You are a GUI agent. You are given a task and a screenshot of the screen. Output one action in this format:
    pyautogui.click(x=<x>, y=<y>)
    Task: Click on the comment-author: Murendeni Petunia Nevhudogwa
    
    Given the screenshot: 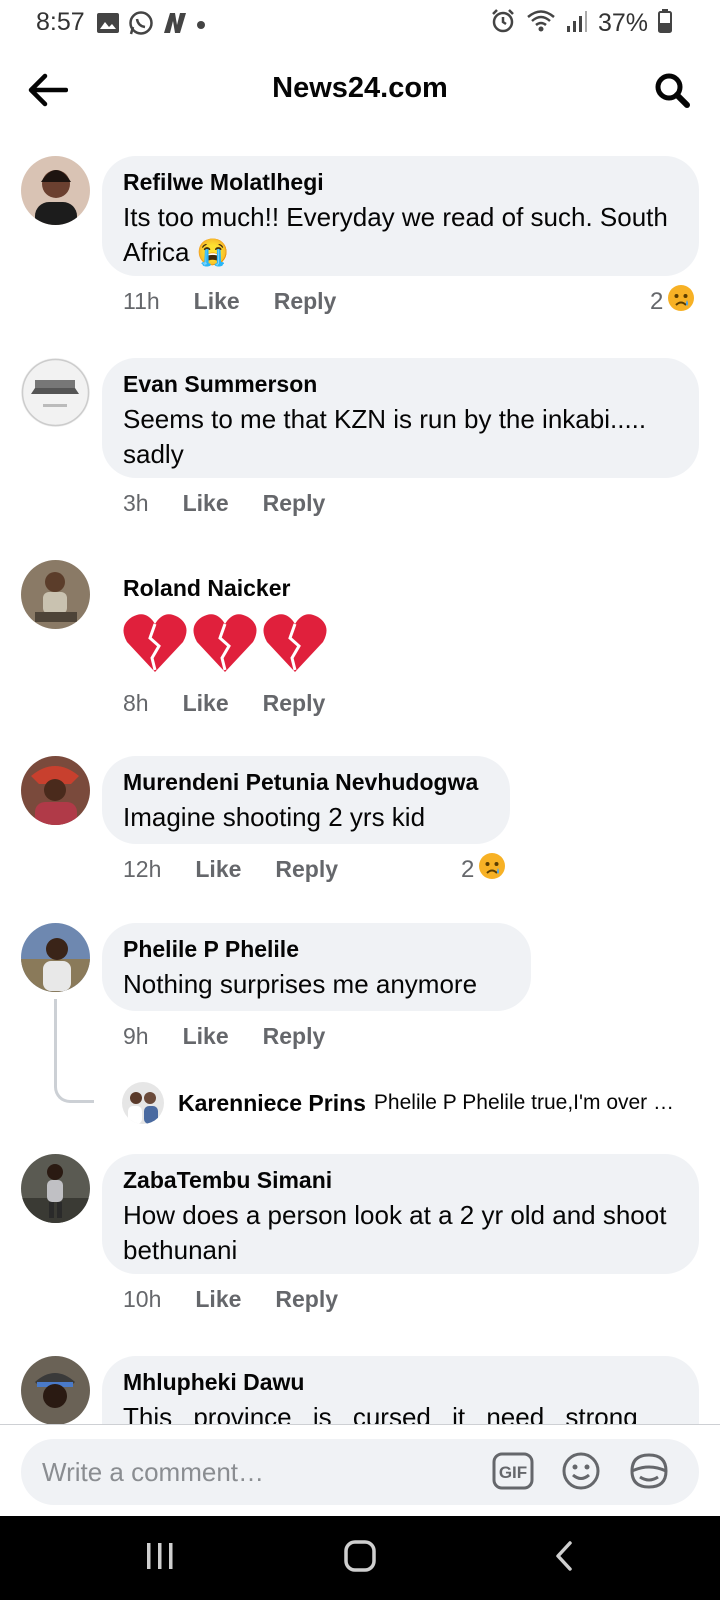 What is the action you would take?
    pyautogui.click(x=306, y=782)
    